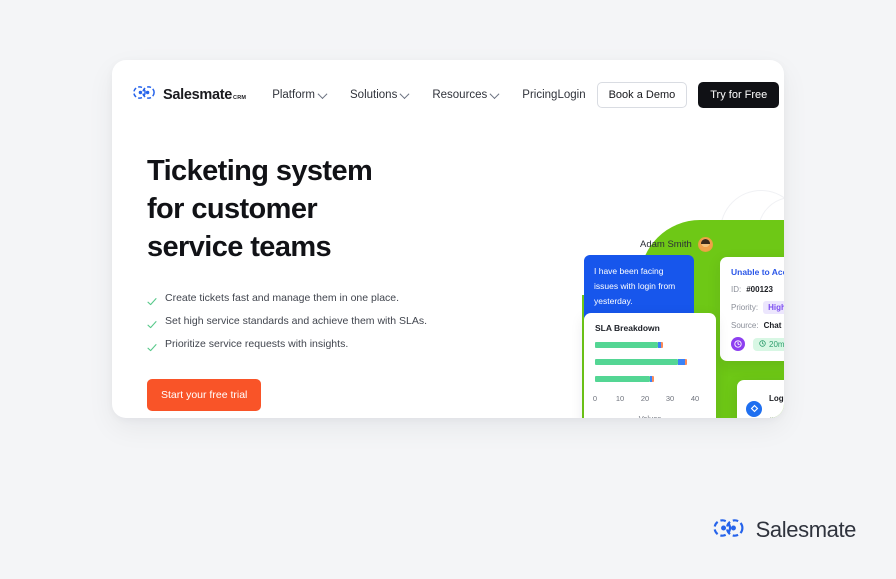 This screenshot has height=579, width=896. Describe the element at coordinates (762, 344) in the screenshot. I see `clock-icon` at that location.